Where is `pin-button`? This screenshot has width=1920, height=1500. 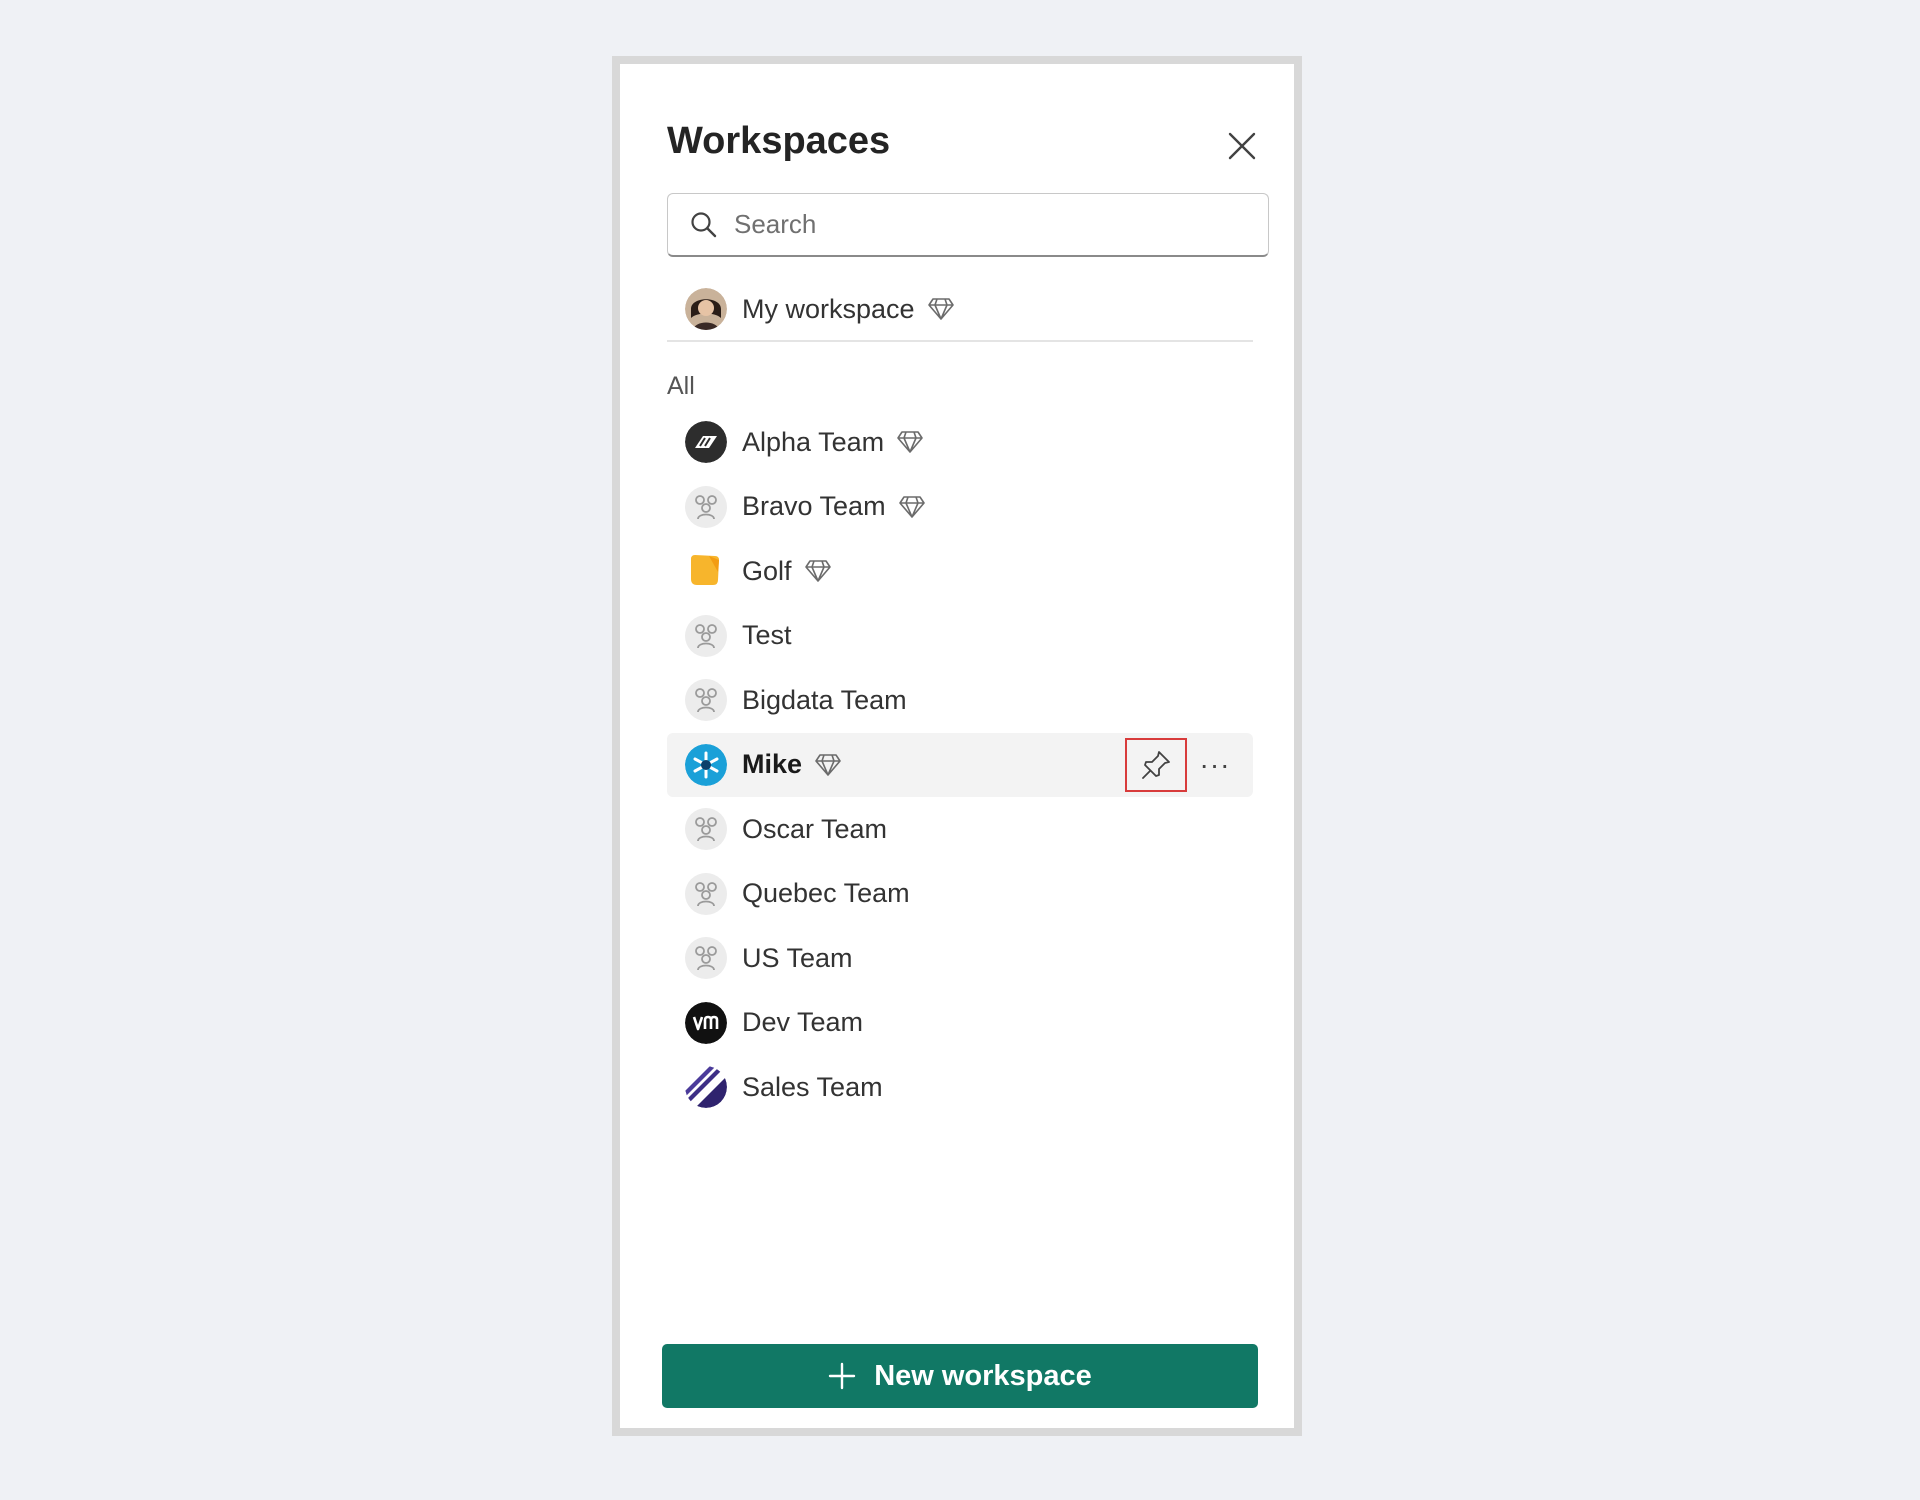 pin-button is located at coordinates (1156, 764).